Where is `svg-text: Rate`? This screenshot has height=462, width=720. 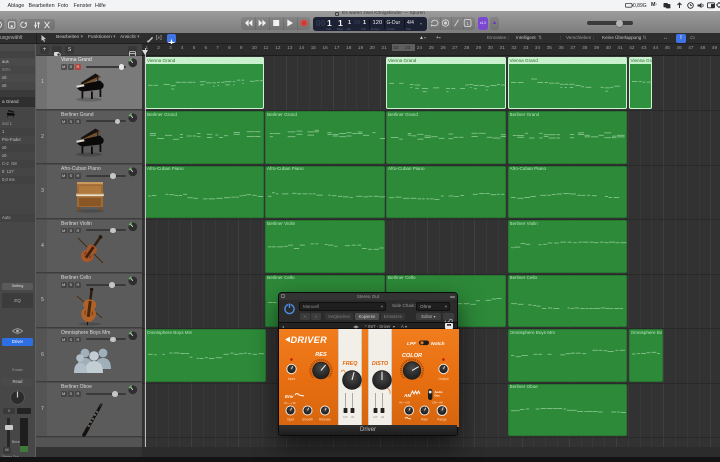
svg-text: Rate is located at coordinates (424, 420).